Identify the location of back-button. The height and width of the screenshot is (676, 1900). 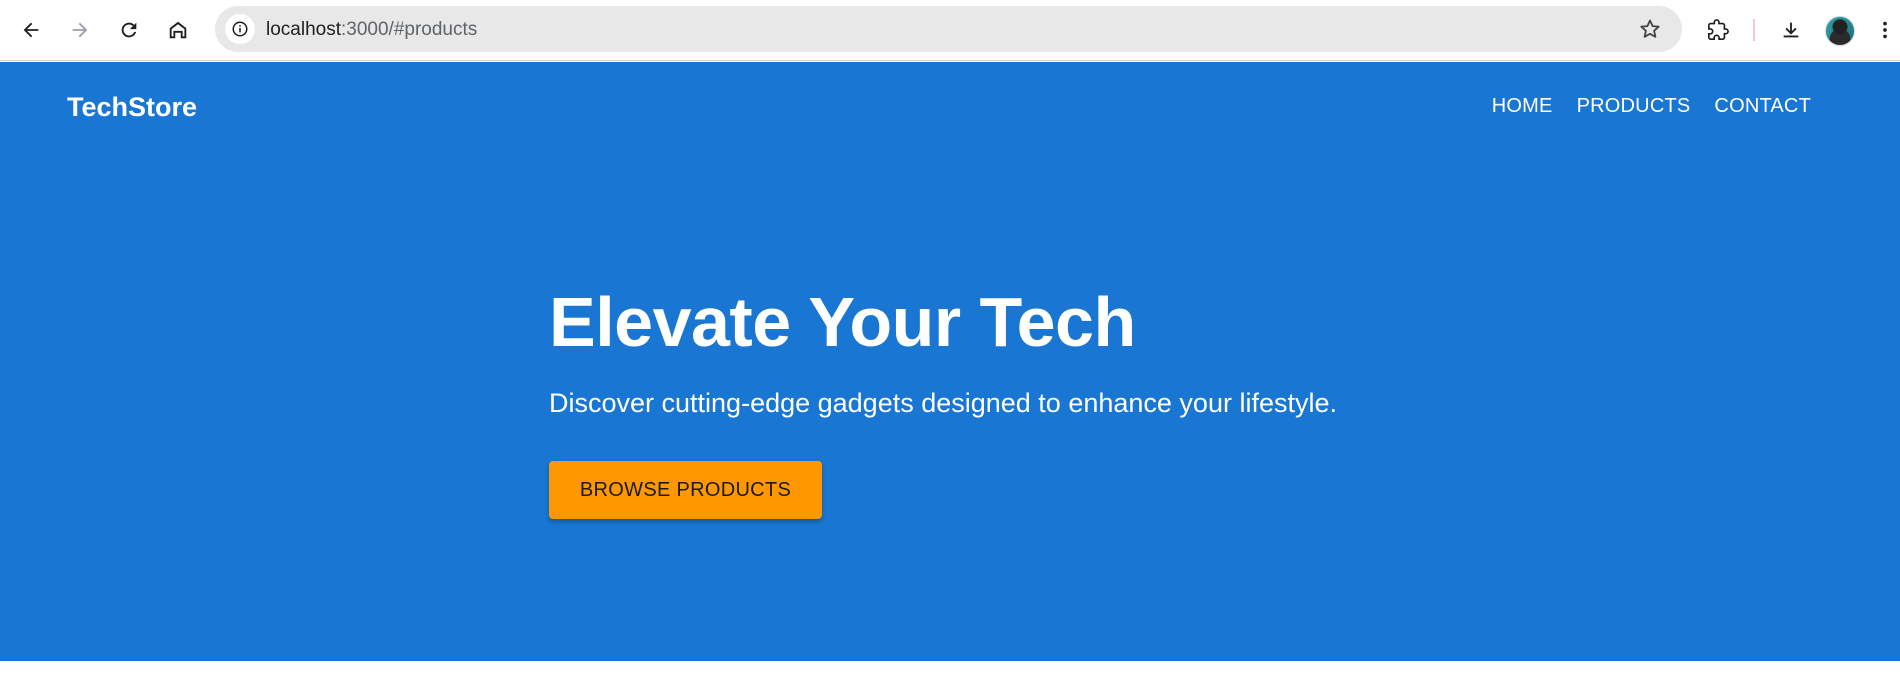
(31, 30).